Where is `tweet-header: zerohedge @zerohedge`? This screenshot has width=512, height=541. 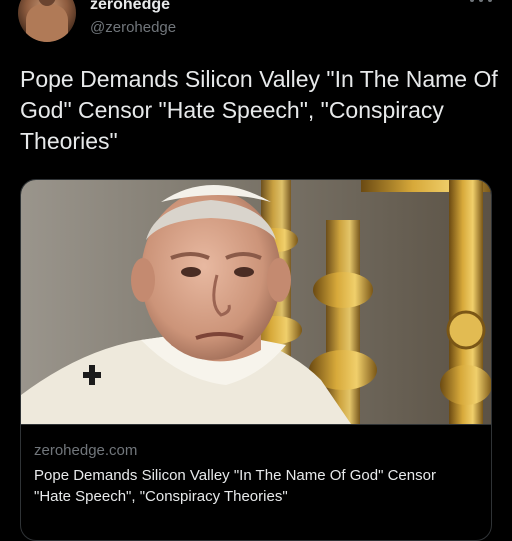 tweet-header: zerohedge @zerohedge is located at coordinates (256, 26).